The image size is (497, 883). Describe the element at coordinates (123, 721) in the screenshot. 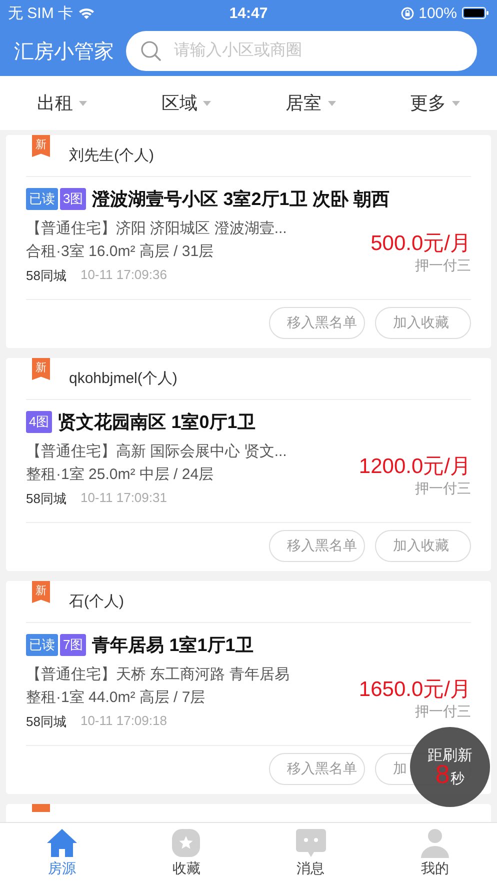

I see `post-time: 10-11 17:09:18` at that location.